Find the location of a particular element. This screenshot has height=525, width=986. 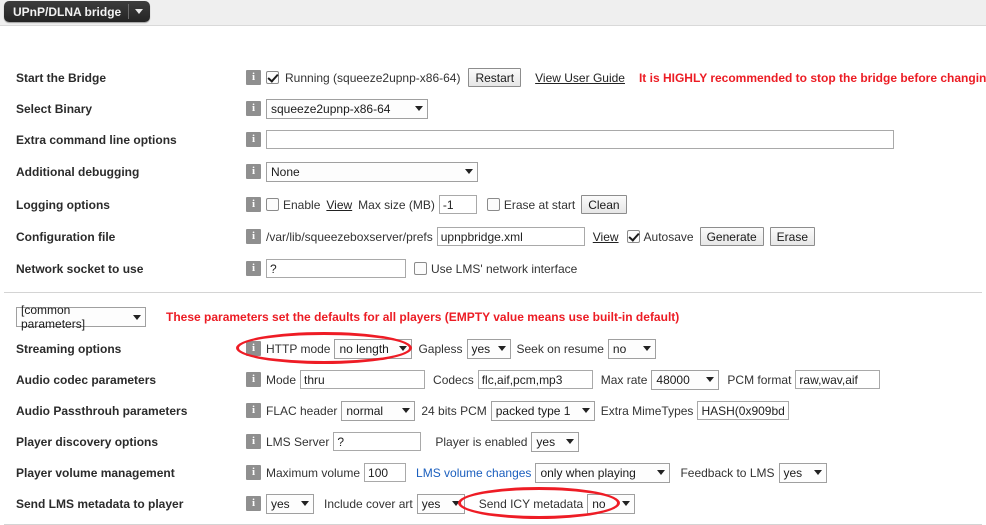

logging-maxsize-input is located at coordinates (457, 204).